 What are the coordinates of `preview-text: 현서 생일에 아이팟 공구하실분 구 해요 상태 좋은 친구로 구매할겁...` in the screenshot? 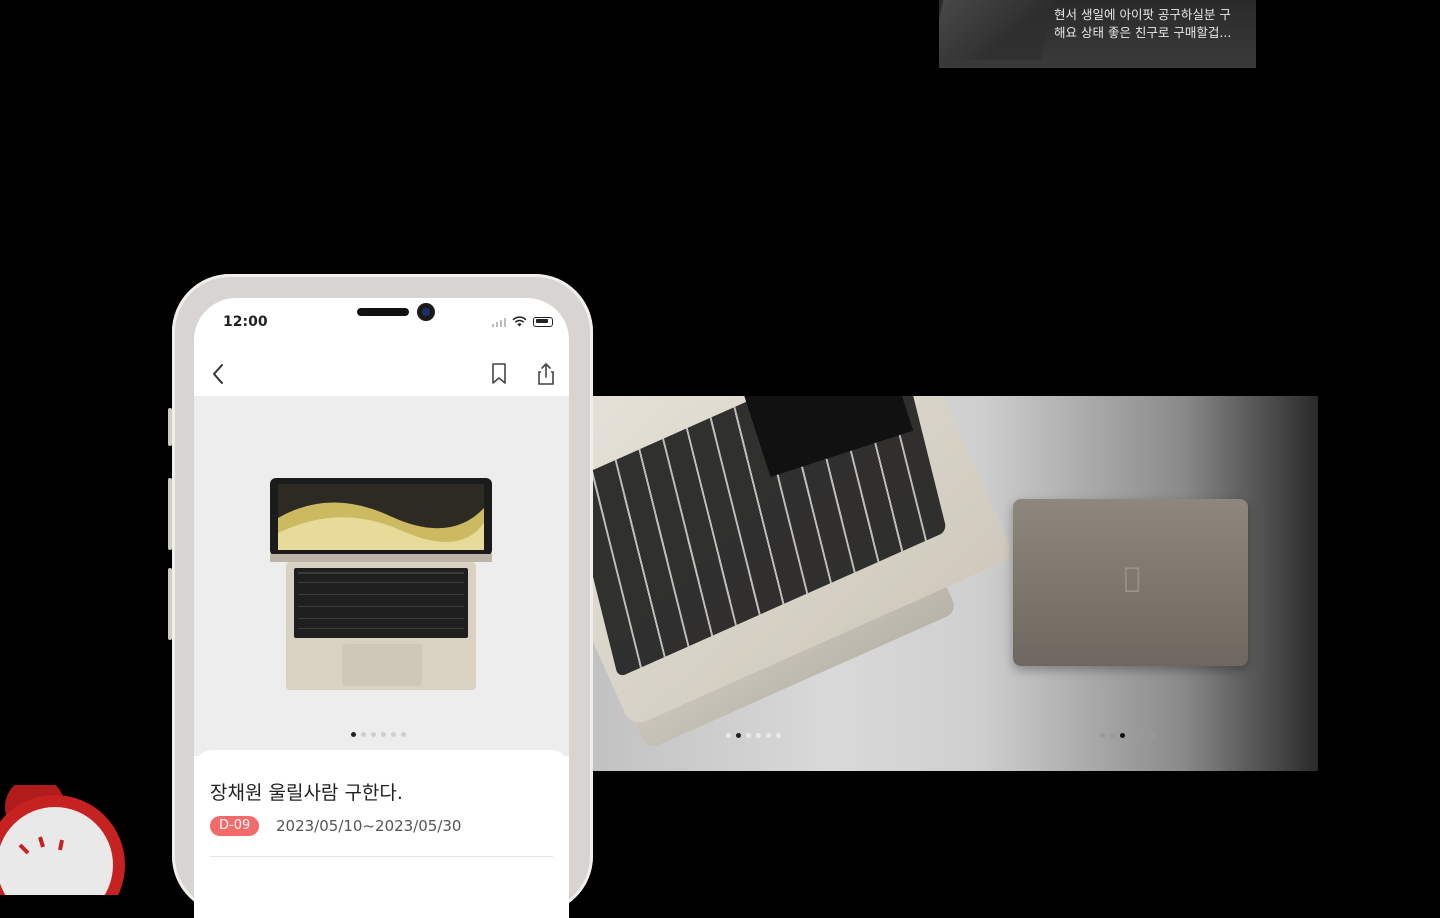 It's located at (1149, 24).